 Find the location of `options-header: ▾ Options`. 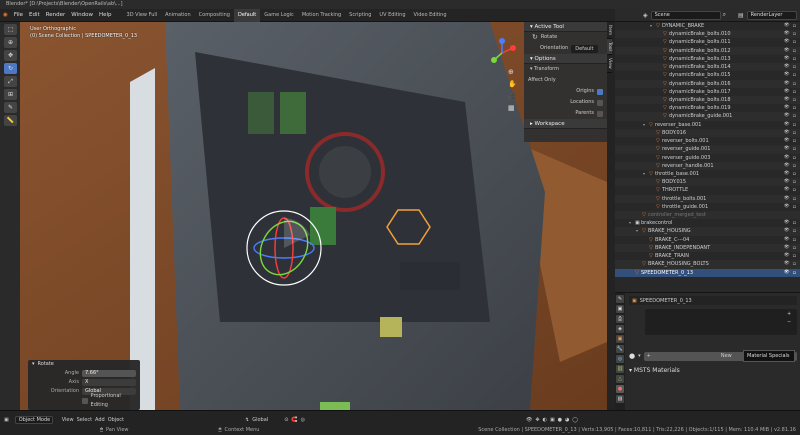

options-header: ▾ Options is located at coordinates (565, 59).